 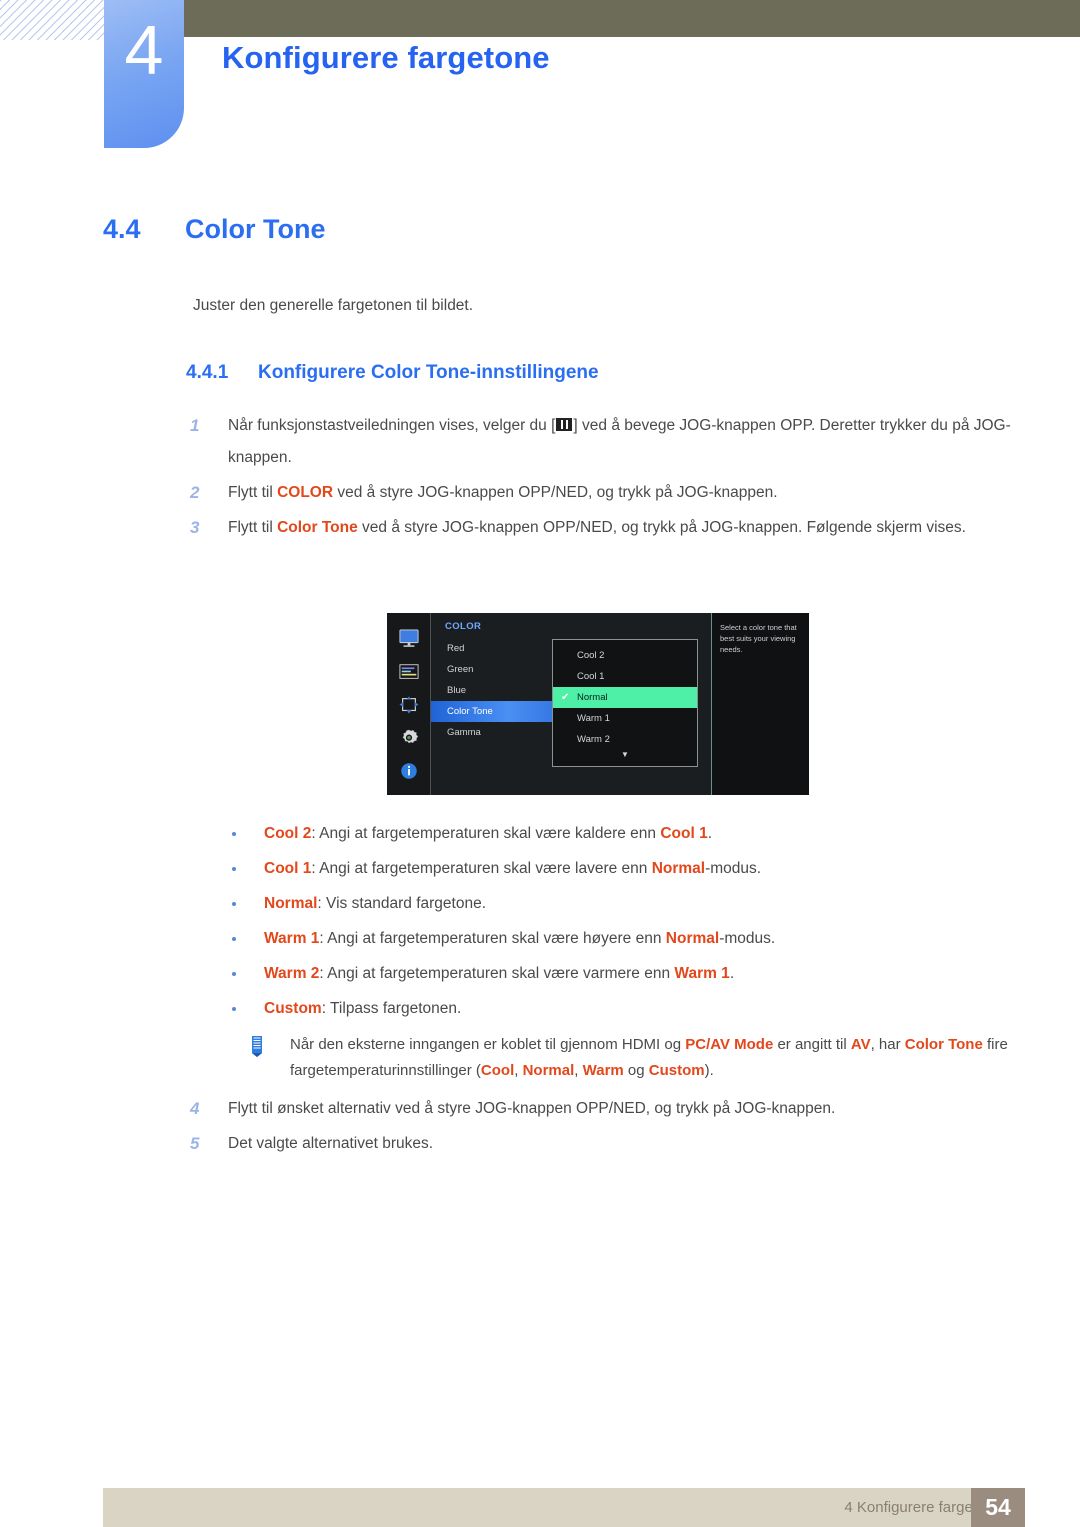 I want to click on chapter-title: Konfigurere fargetone, so click(x=386, y=57).